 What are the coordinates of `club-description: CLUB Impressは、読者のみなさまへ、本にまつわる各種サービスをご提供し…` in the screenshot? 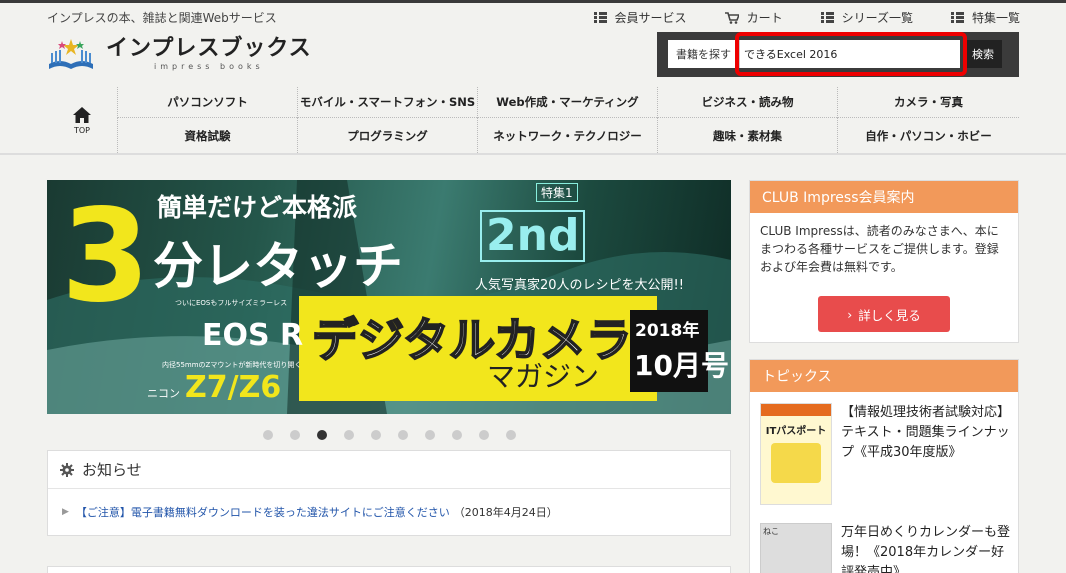 It's located at (879, 249).